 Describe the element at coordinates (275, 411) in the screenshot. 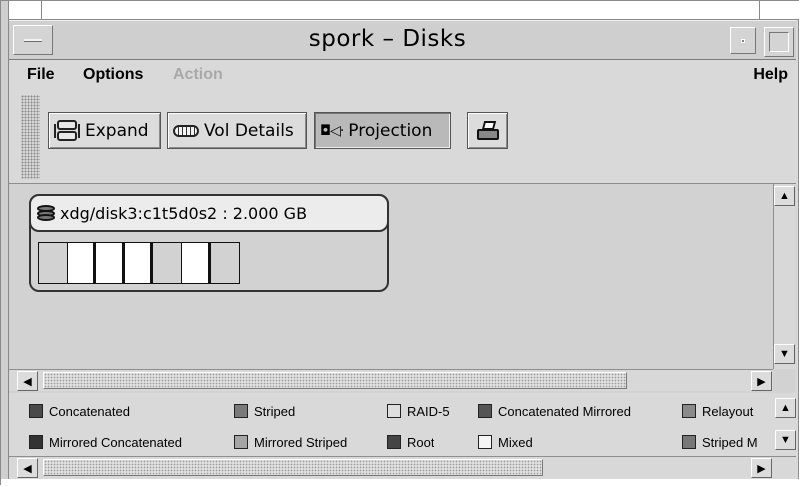

I see `legend-label: Striped` at that location.